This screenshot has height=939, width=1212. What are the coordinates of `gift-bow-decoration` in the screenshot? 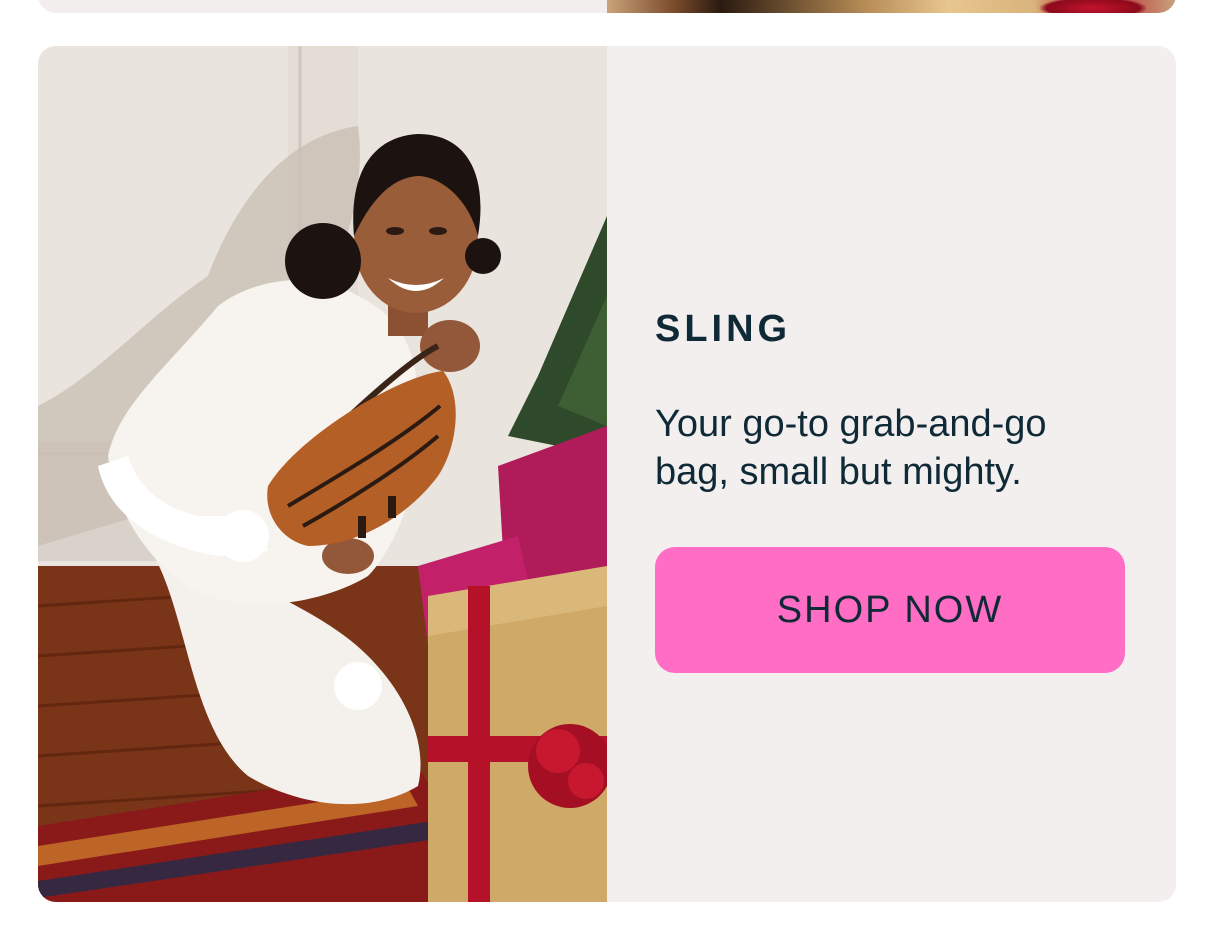 It's located at (1093, 6).